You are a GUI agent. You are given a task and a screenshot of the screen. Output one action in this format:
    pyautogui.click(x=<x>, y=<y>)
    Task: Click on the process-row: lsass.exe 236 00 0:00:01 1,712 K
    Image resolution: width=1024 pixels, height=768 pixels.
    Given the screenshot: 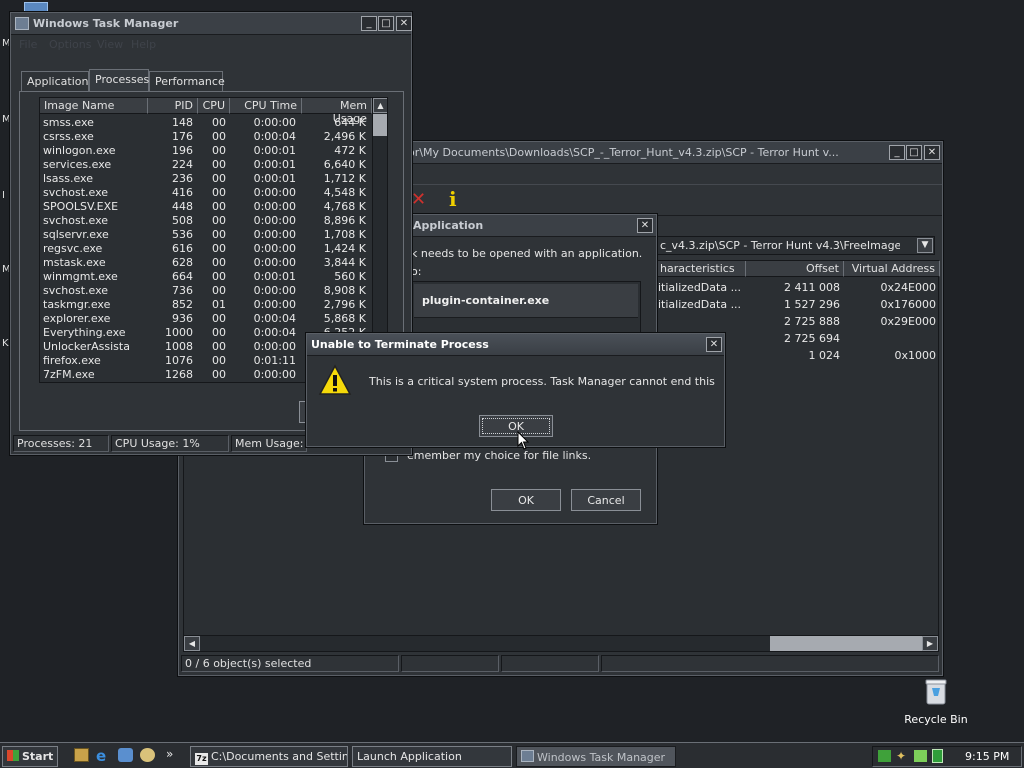 What is the action you would take?
    pyautogui.click(x=205, y=179)
    